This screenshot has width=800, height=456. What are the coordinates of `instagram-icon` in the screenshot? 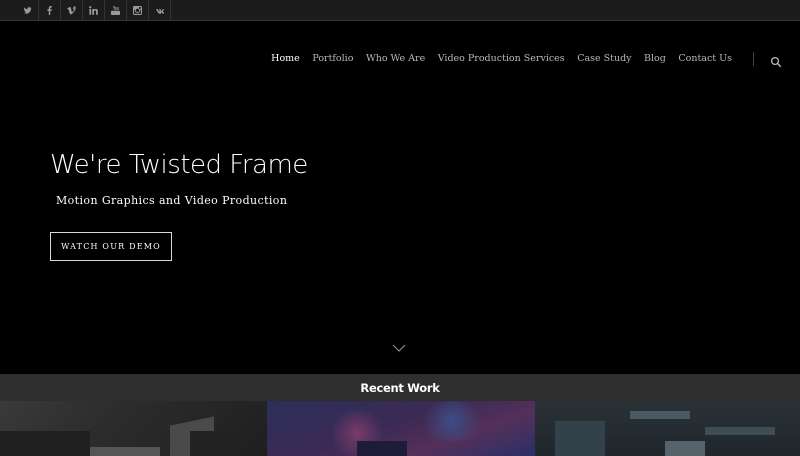 It's located at (138, 10).